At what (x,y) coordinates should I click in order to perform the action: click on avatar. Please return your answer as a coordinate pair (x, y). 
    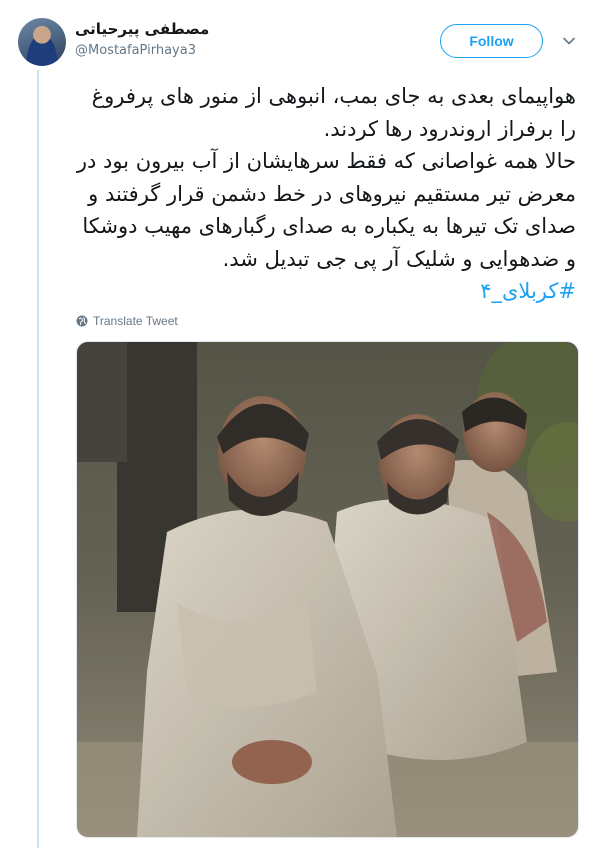
    Looking at the image, I should click on (42, 42).